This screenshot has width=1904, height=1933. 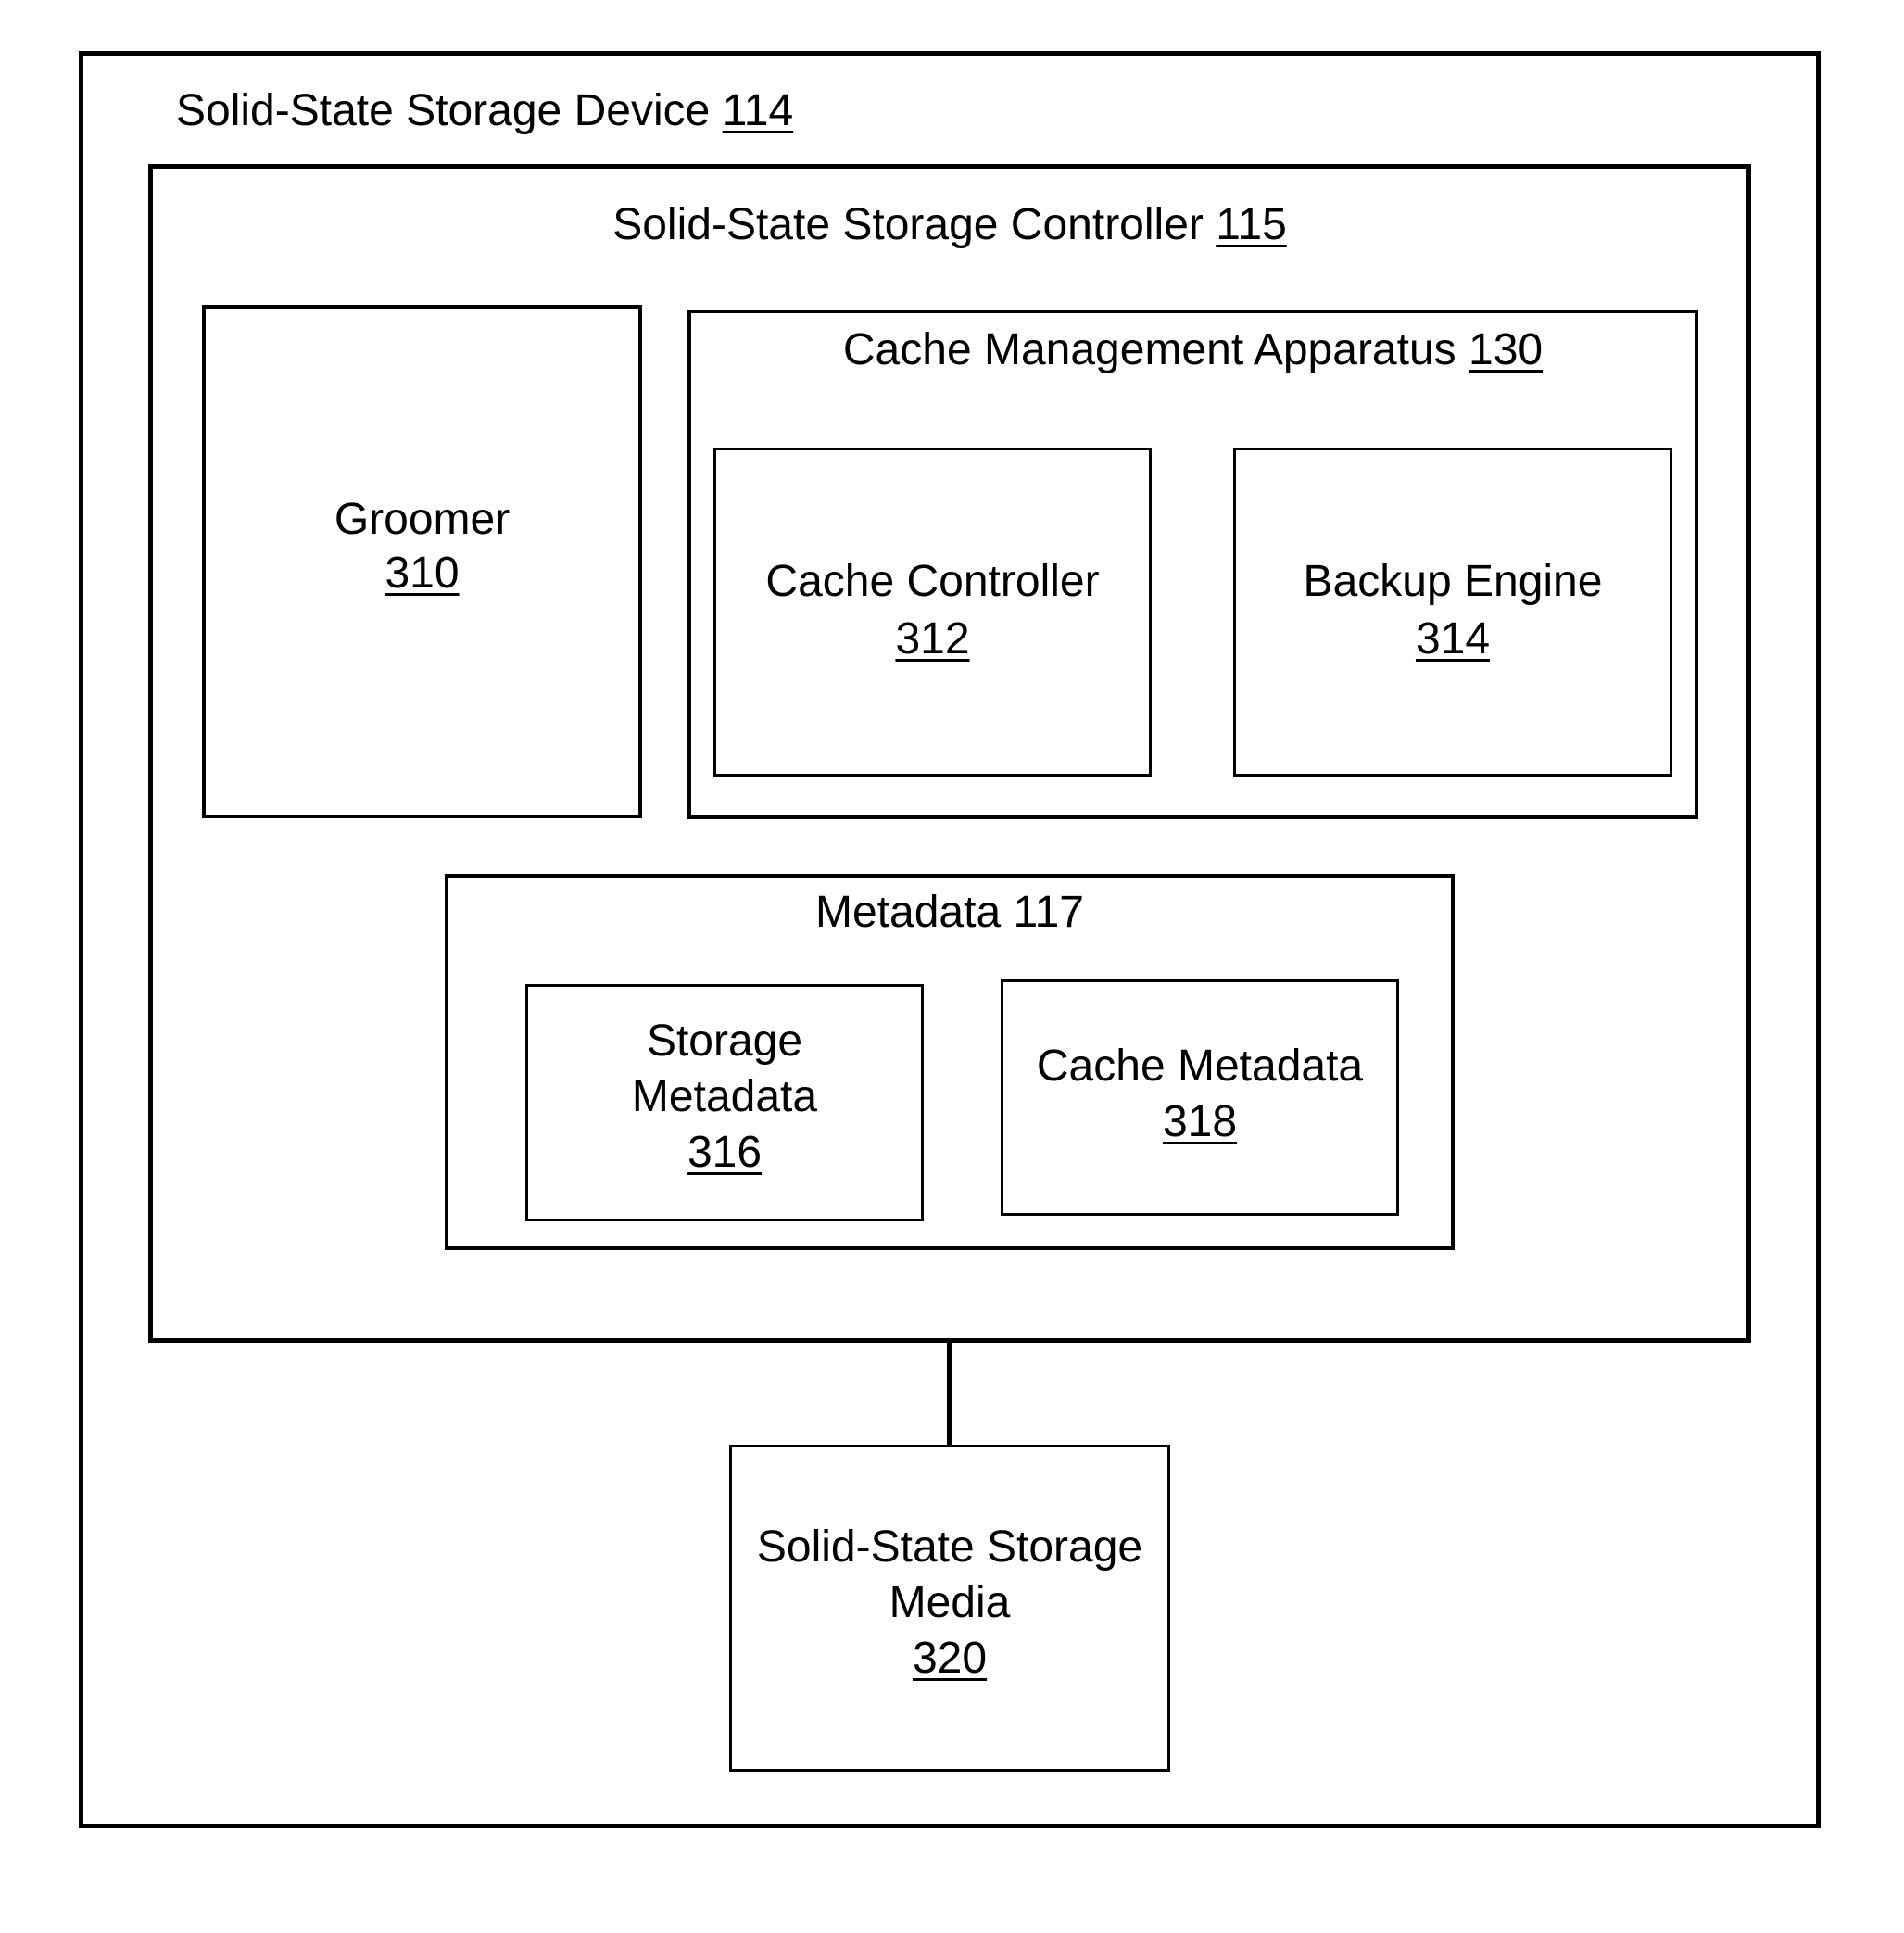 I want to click on cache-controller-title: Cache Controller, so click(x=932, y=581).